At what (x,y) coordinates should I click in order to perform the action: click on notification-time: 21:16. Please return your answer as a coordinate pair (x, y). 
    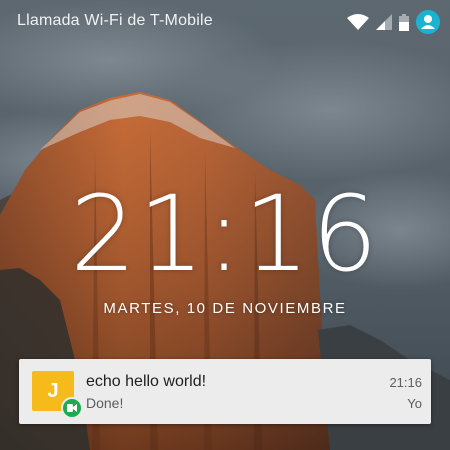
    Looking at the image, I should click on (405, 382).